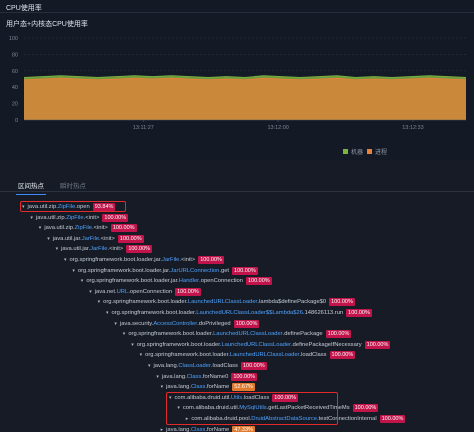 The height and width of the screenshot is (432, 474). What do you see at coordinates (326, 344) in the screenshot?
I see `frame-method: .definePackageIfNecessary` at bounding box center [326, 344].